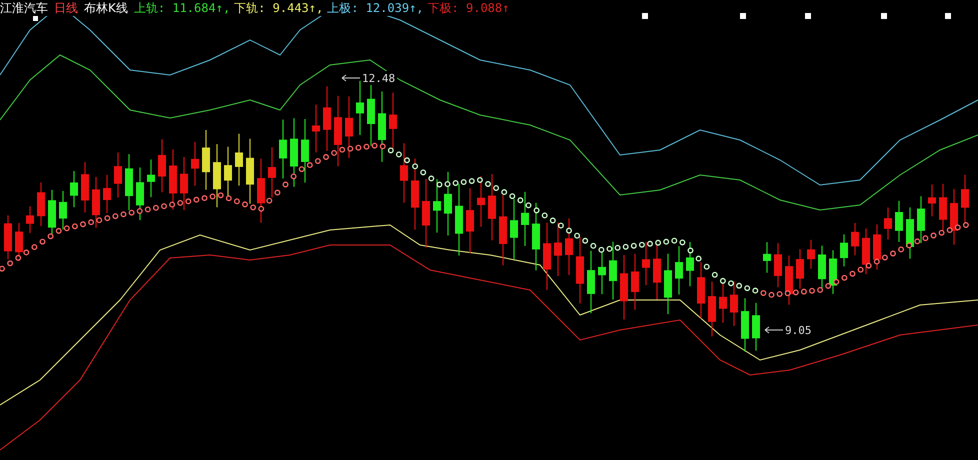 This screenshot has height=460, width=978. What do you see at coordinates (279, 8) in the screenshot?
I see `indicator-value: 下轨: 9.443↑,` at bounding box center [279, 8].